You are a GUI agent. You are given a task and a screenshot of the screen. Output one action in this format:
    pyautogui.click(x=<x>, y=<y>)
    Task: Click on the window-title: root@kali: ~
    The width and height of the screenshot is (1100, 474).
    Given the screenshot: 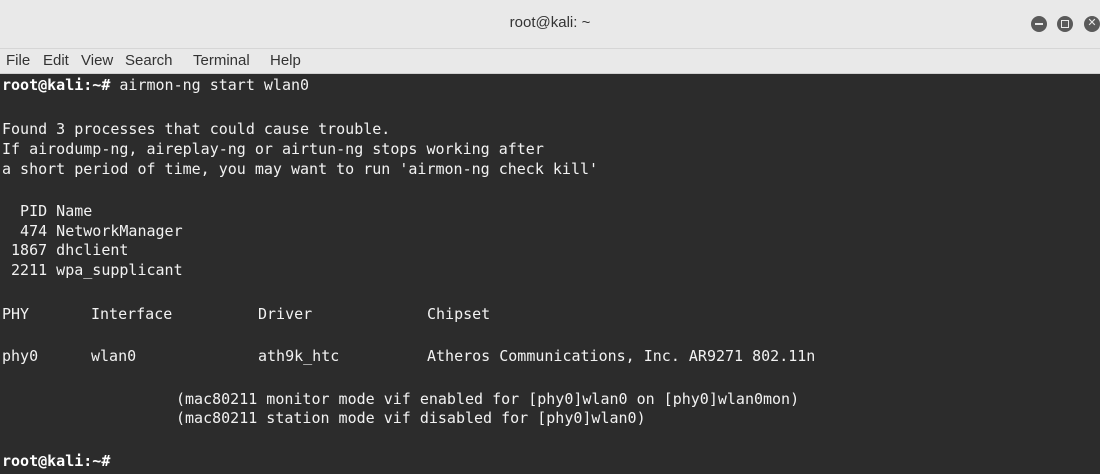 What is the action you would take?
    pyautogui.click(x=550, y=22)
    